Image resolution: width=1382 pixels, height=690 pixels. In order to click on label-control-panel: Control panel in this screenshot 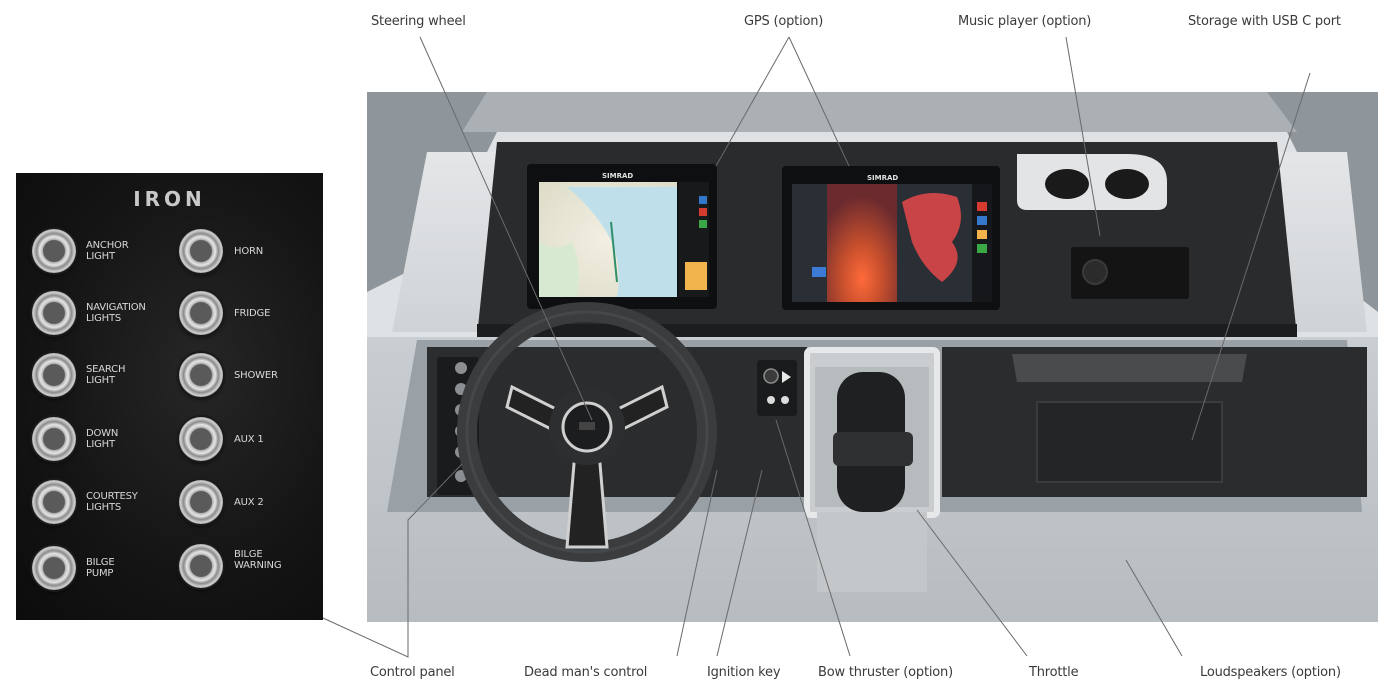, I will do `click(412, 672)`.